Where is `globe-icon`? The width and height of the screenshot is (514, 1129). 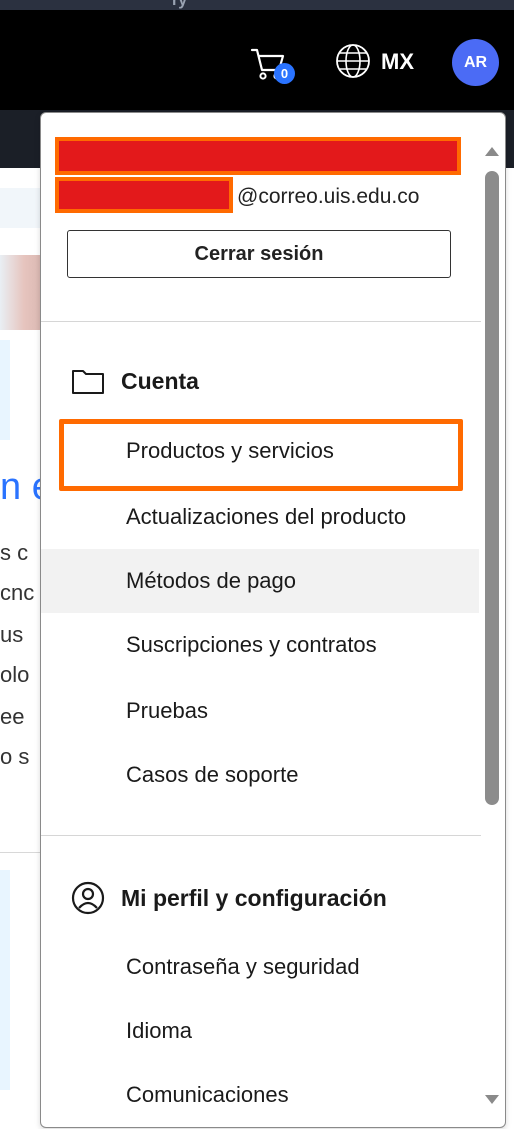
globe-icon is located at coordinates (353, 61).